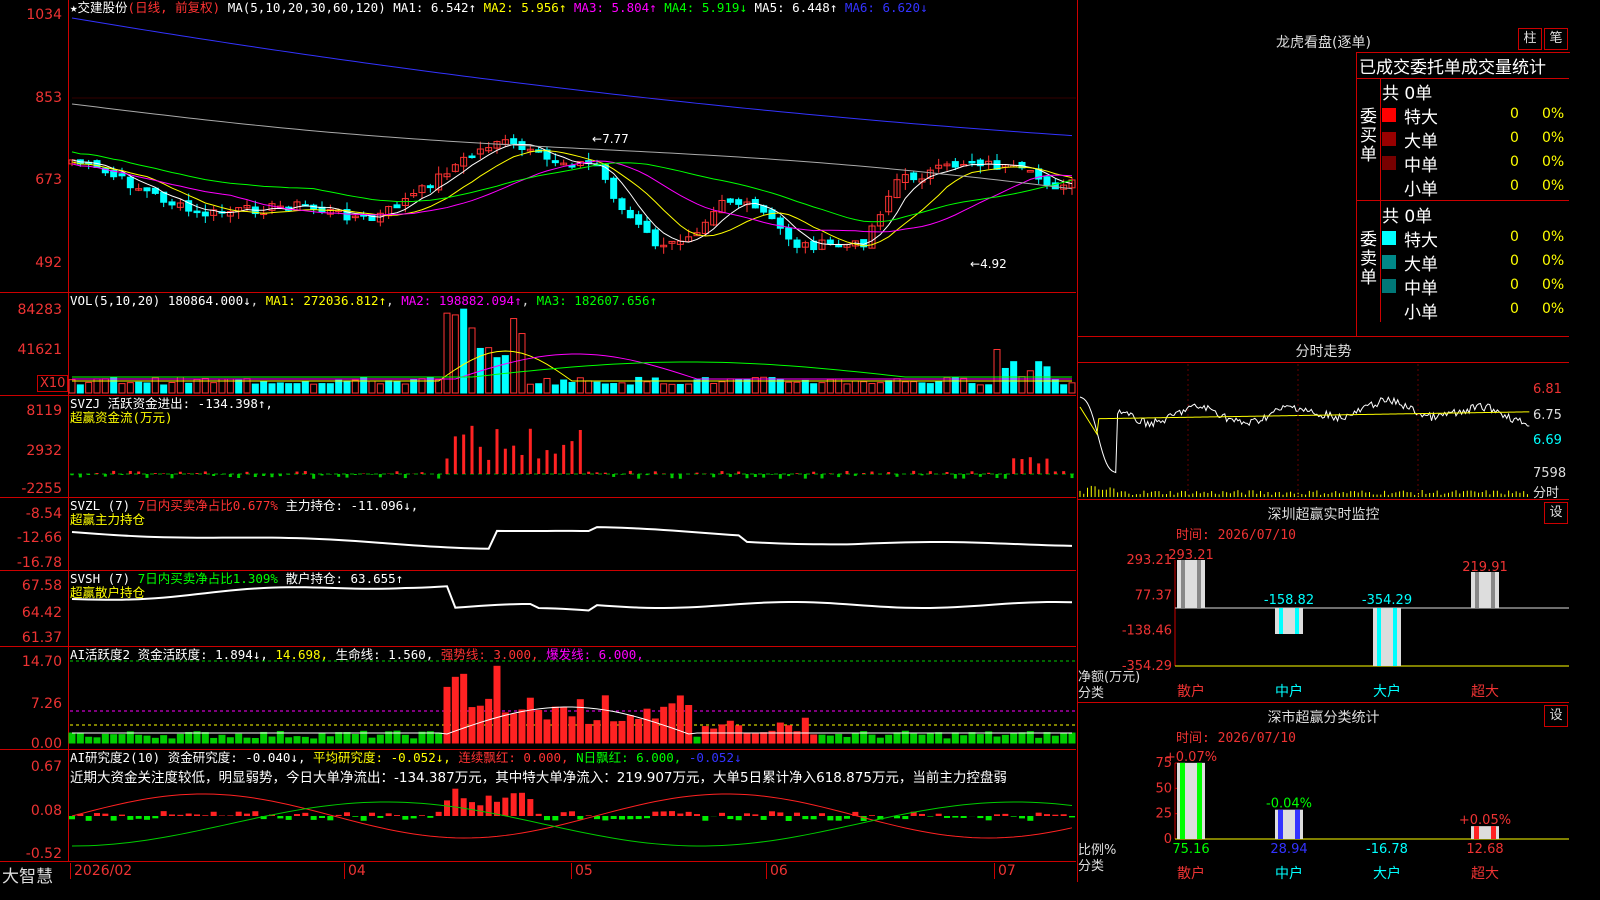 This screenshot has width=1600, height=900. I want to click on stats-value: 28.94, so click(1288, 849).